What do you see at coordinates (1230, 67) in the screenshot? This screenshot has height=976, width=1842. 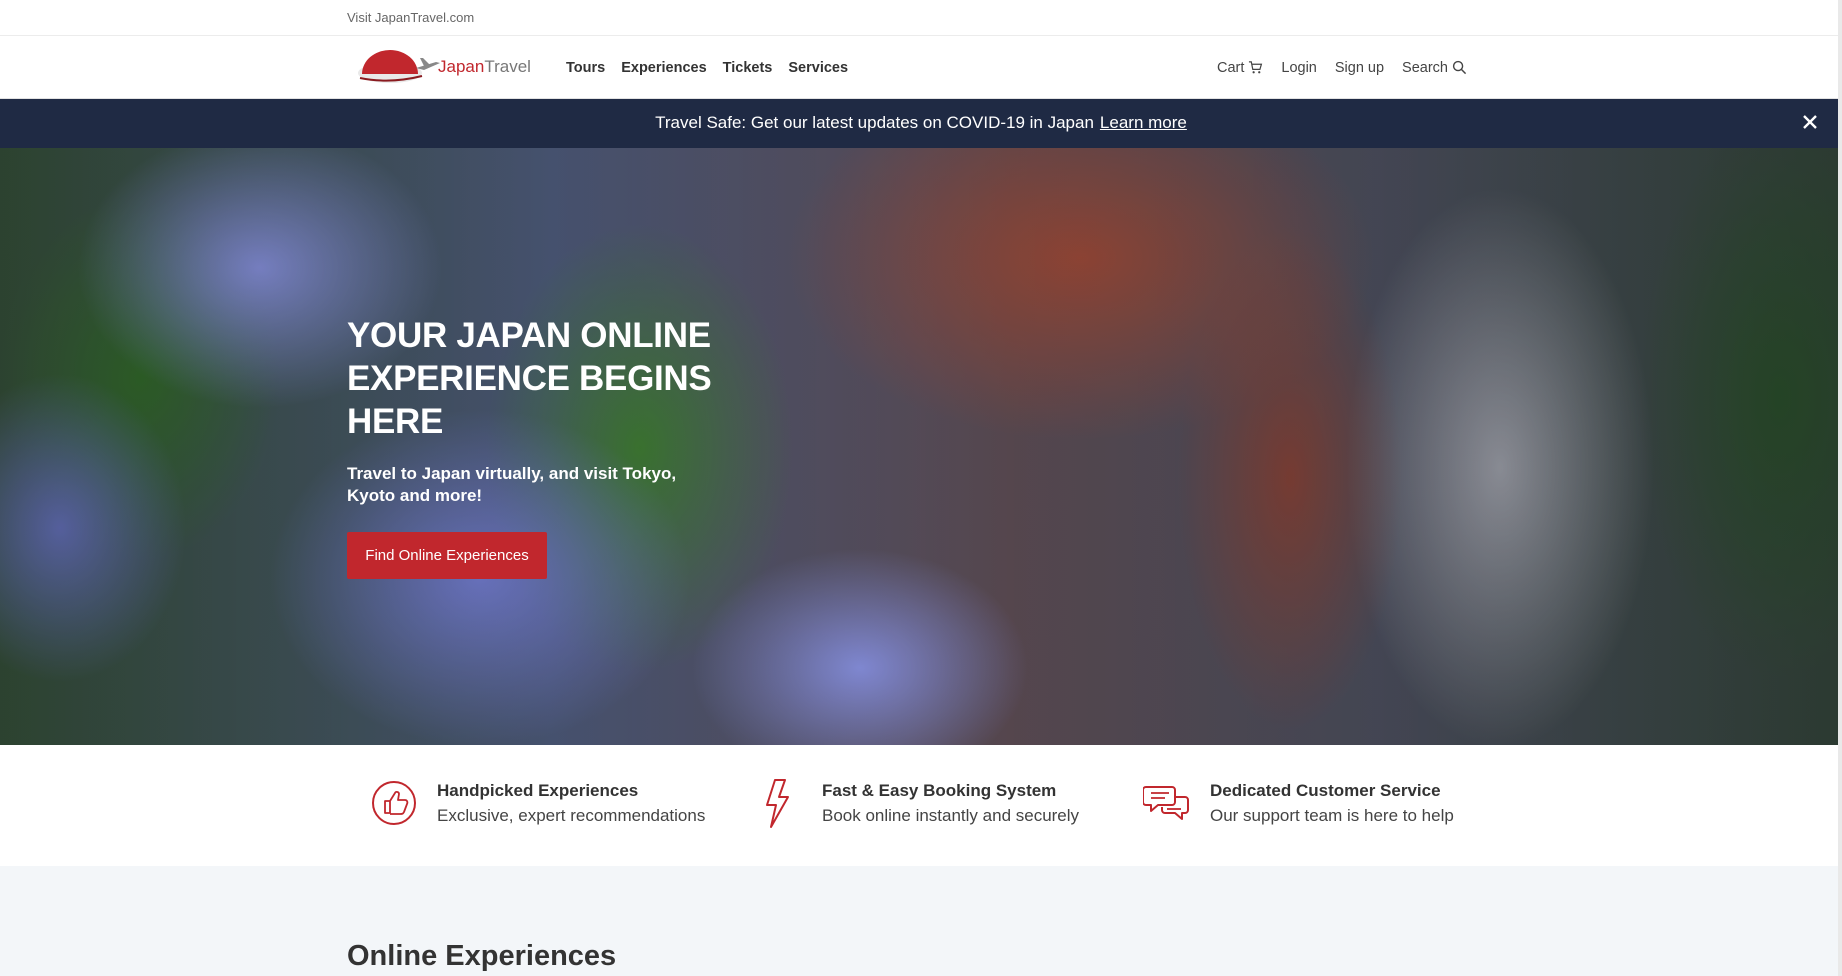 I see `cart-label: Cart` at bounding box center [1230, 67].